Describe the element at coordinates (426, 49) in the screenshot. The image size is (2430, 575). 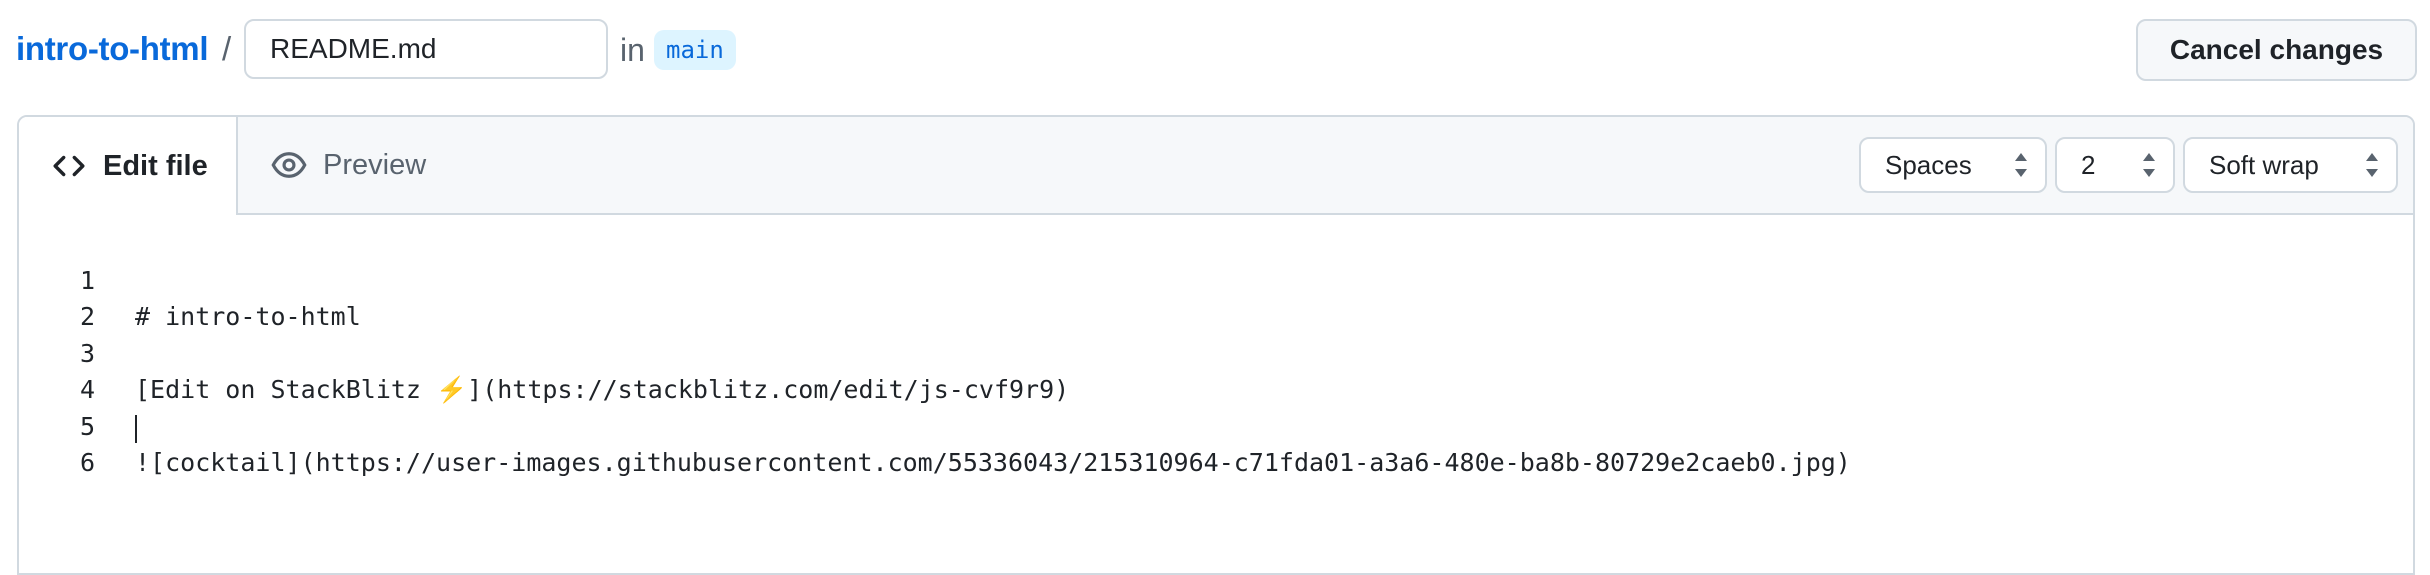
I see `filename-input` at that location.